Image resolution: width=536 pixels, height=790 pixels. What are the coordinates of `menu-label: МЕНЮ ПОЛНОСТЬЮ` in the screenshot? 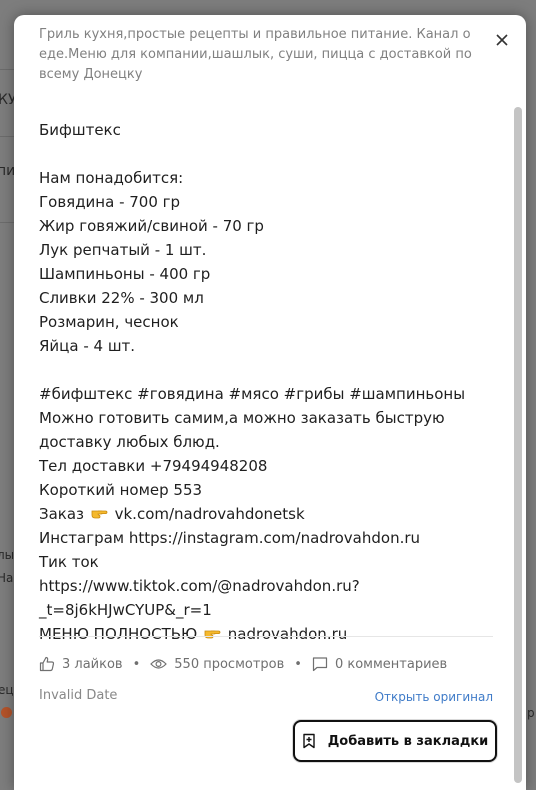 It's located at (118, 634).